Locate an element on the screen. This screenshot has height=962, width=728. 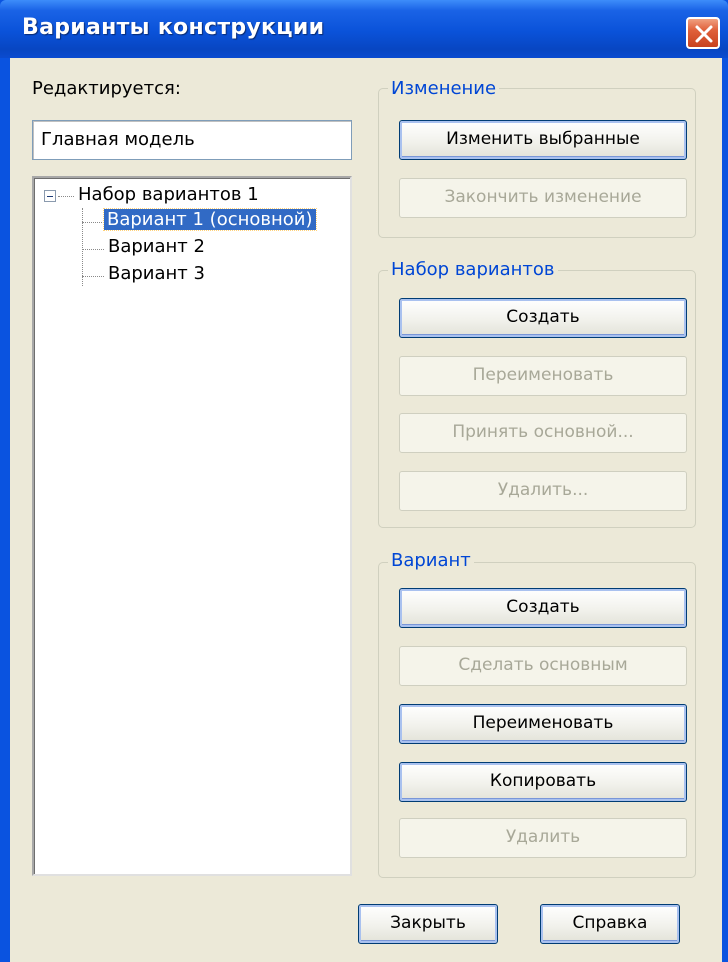
tree-item-option-3: Вариант 3 is located at coordinates (156, 273).